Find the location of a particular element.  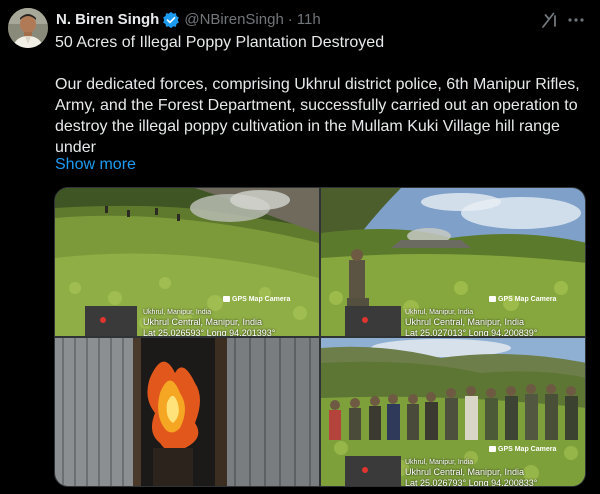

avatar is located at coordinates (28, 28).